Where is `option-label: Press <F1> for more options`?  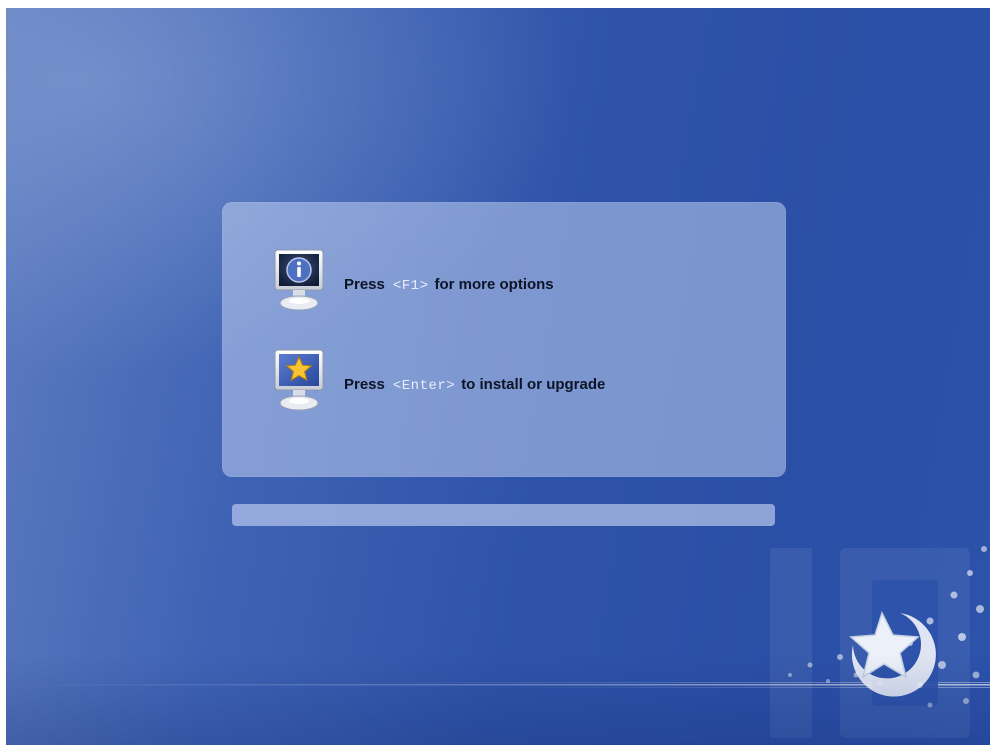
option-label: Press <F1> for more options is located at coordinates (449, 285).